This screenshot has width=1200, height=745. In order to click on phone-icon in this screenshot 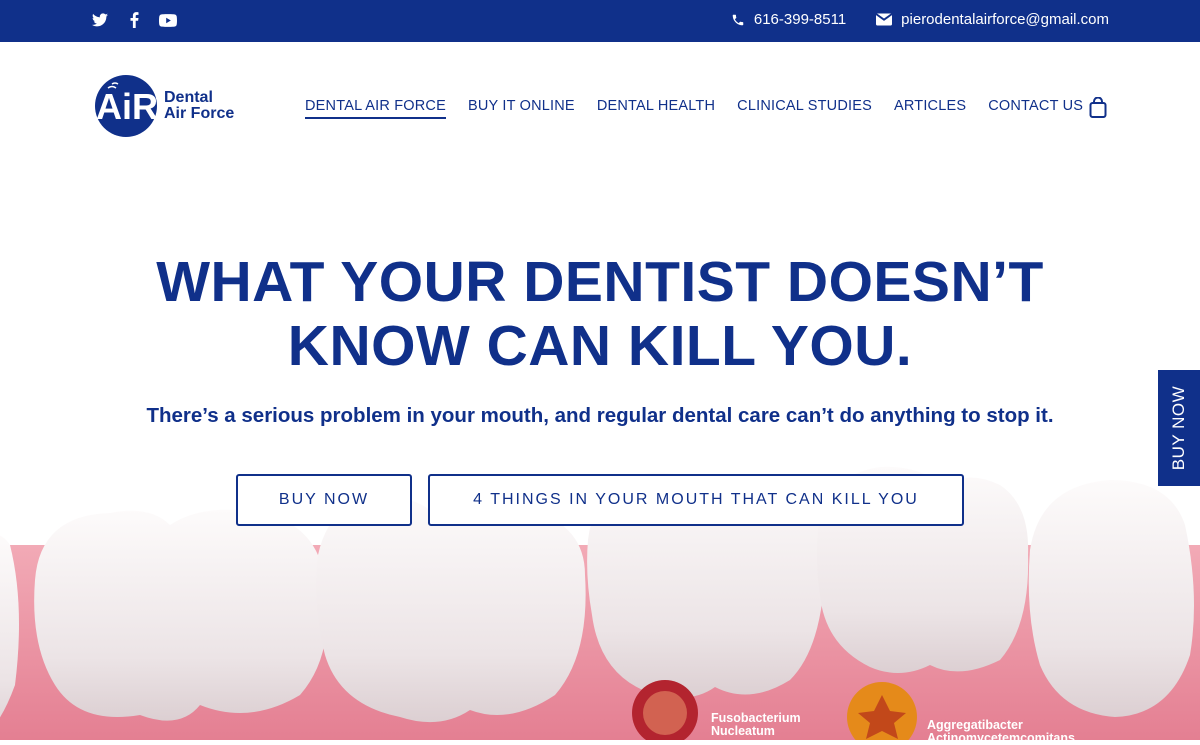, I will do `click(738, 19)`.